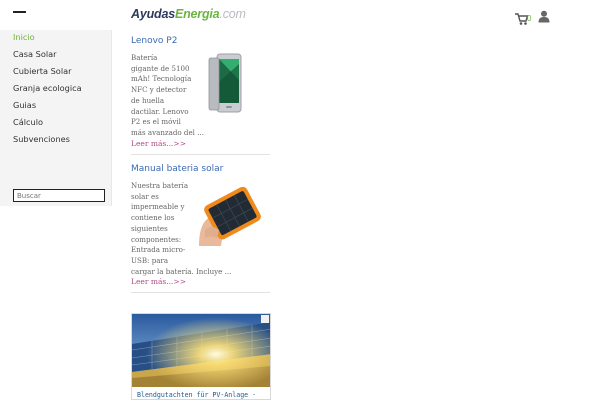  I want to click on site-logo: AyudasEnergia.com, so click(188, 16).